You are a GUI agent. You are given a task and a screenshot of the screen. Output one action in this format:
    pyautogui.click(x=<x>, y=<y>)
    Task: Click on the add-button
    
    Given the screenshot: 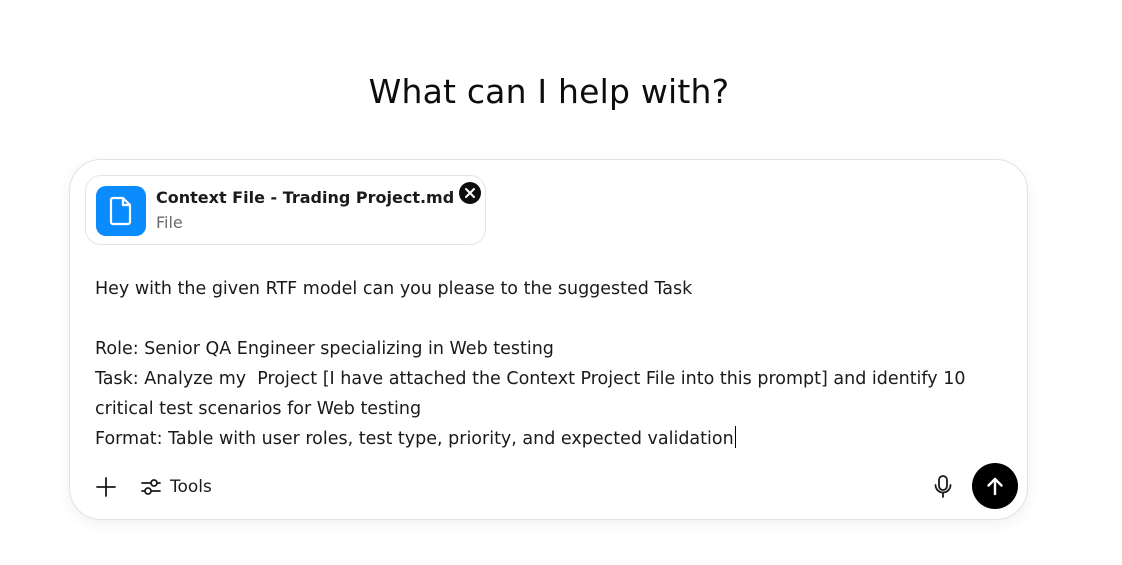 What is the action you would take?
    pyautogui.click(x=106, y=487)
    